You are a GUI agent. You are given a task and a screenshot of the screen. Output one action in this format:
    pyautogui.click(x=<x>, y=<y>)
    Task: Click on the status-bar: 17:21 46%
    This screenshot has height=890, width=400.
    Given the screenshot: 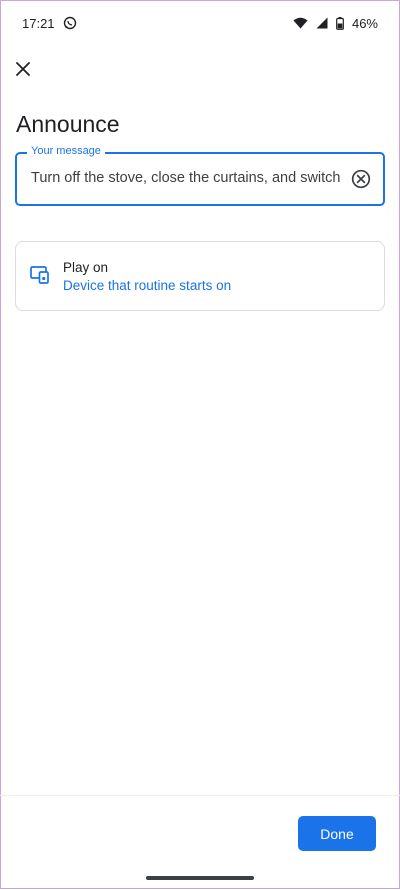 What is the action you would take?
    pyautogui.click(x=200, y=23)
    